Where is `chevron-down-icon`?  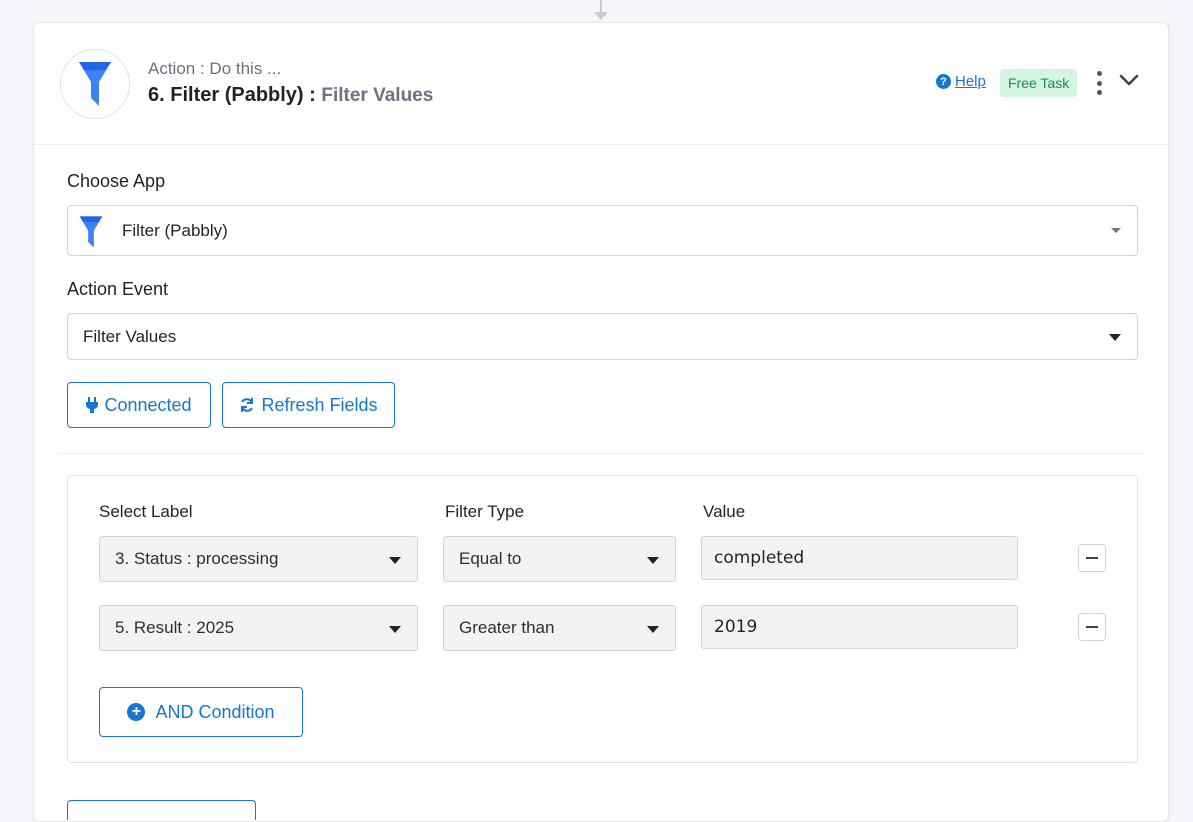
chevron-down-icon is located at coordinates (1129, 80).